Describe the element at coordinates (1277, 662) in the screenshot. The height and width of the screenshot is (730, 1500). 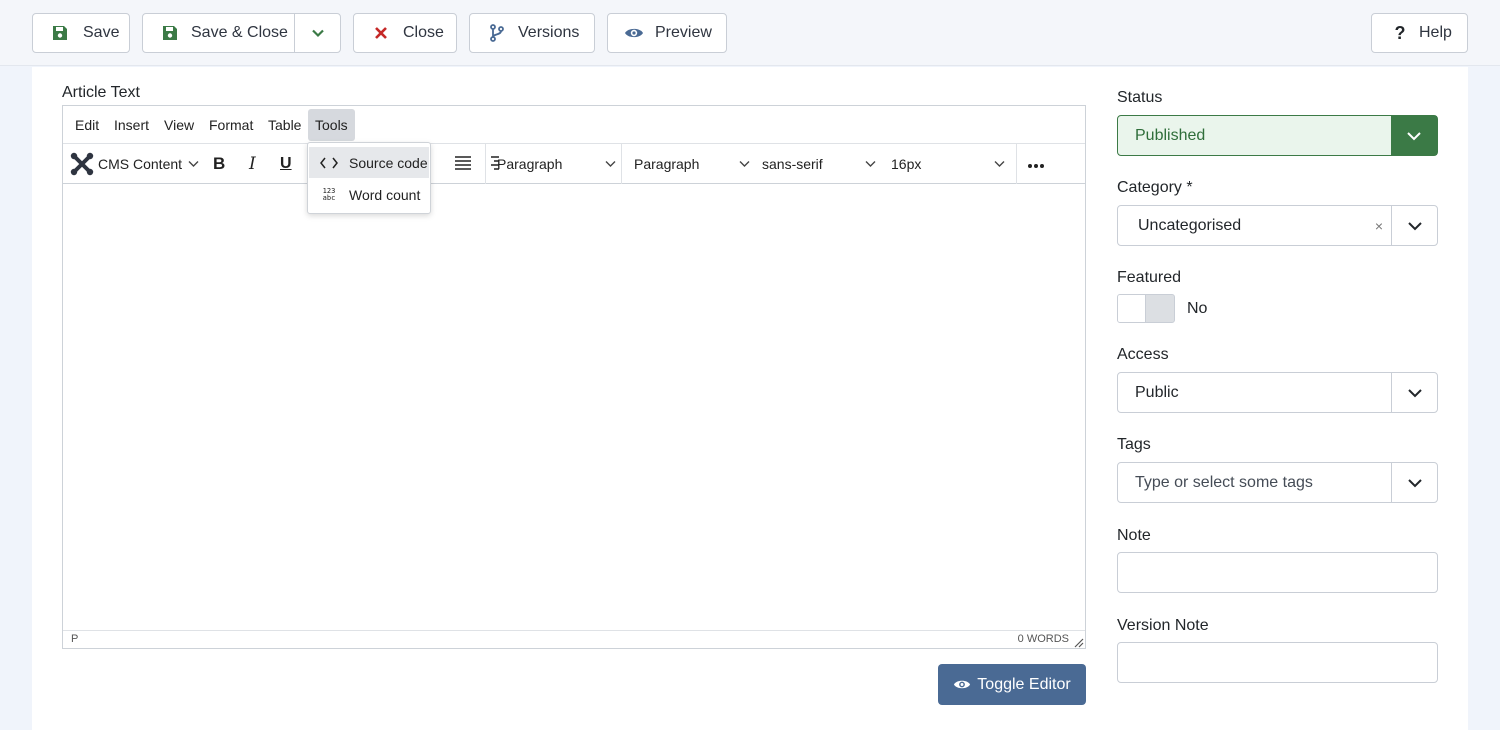
I see `version-note-input` at that location.